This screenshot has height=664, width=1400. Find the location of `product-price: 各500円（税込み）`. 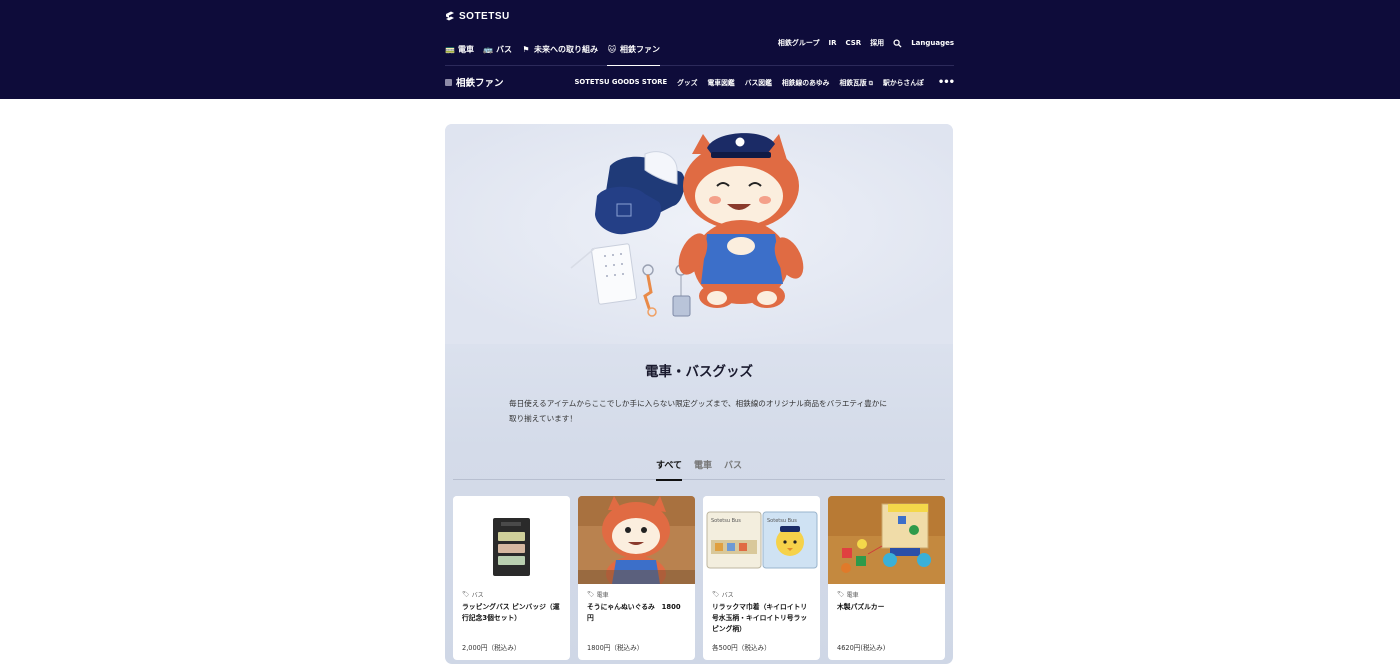

product-price: 各500円（税込み） is located at coordinates (741, 648).